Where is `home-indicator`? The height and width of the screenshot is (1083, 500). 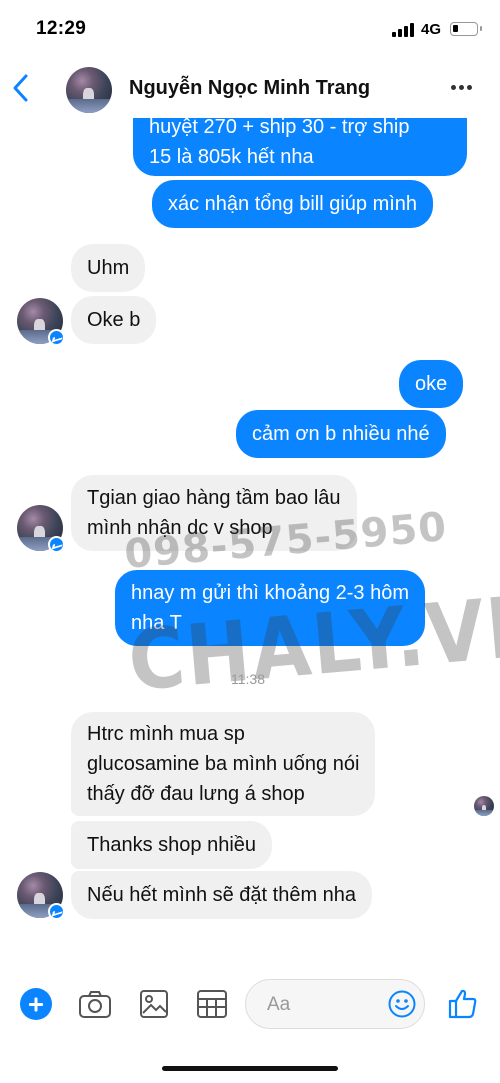
home-indicator is located at coordinates (250, 1068).